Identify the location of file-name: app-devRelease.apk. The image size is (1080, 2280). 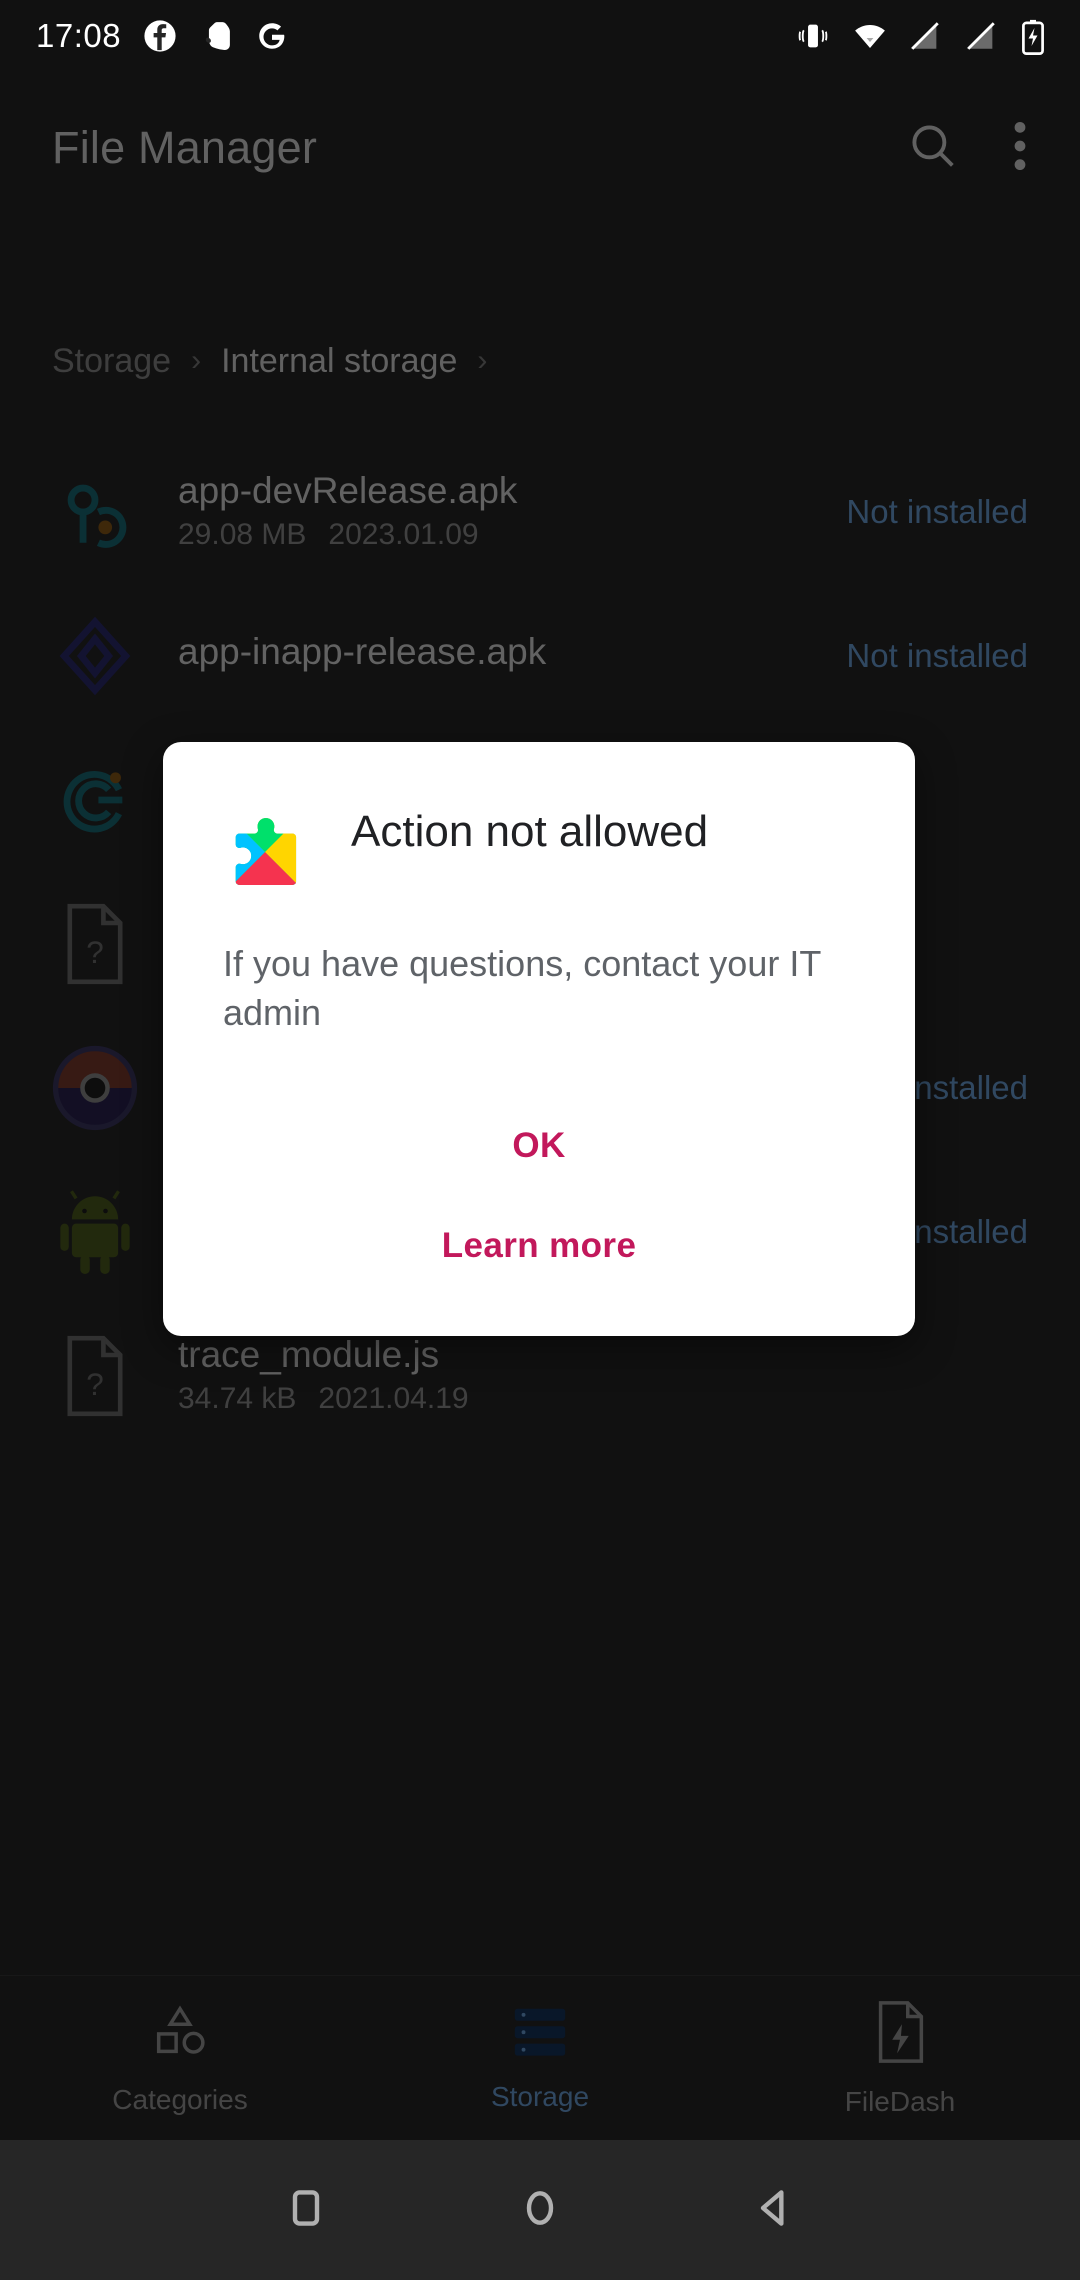
(348, 490).